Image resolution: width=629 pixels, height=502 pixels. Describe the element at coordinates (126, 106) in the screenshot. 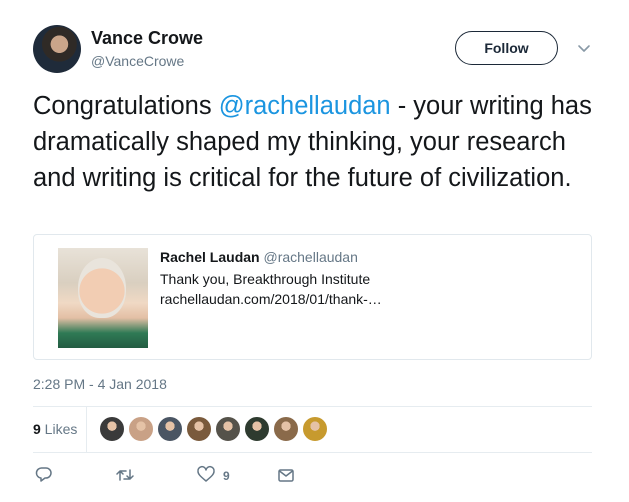

I see `tweet-text-part: Congratulations` at that location.